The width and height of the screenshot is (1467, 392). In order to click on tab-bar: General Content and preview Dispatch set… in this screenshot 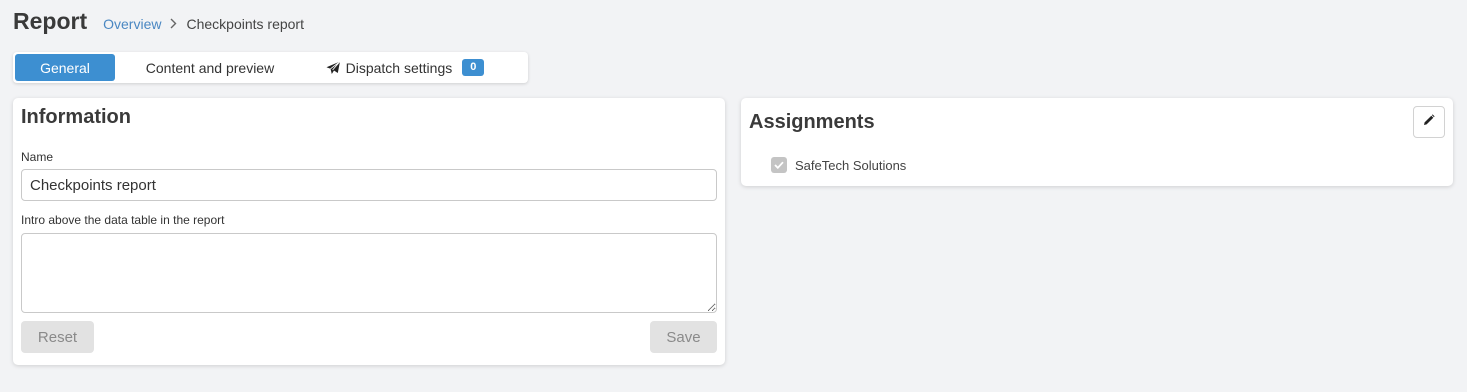, I will do `click(270, 67)`.